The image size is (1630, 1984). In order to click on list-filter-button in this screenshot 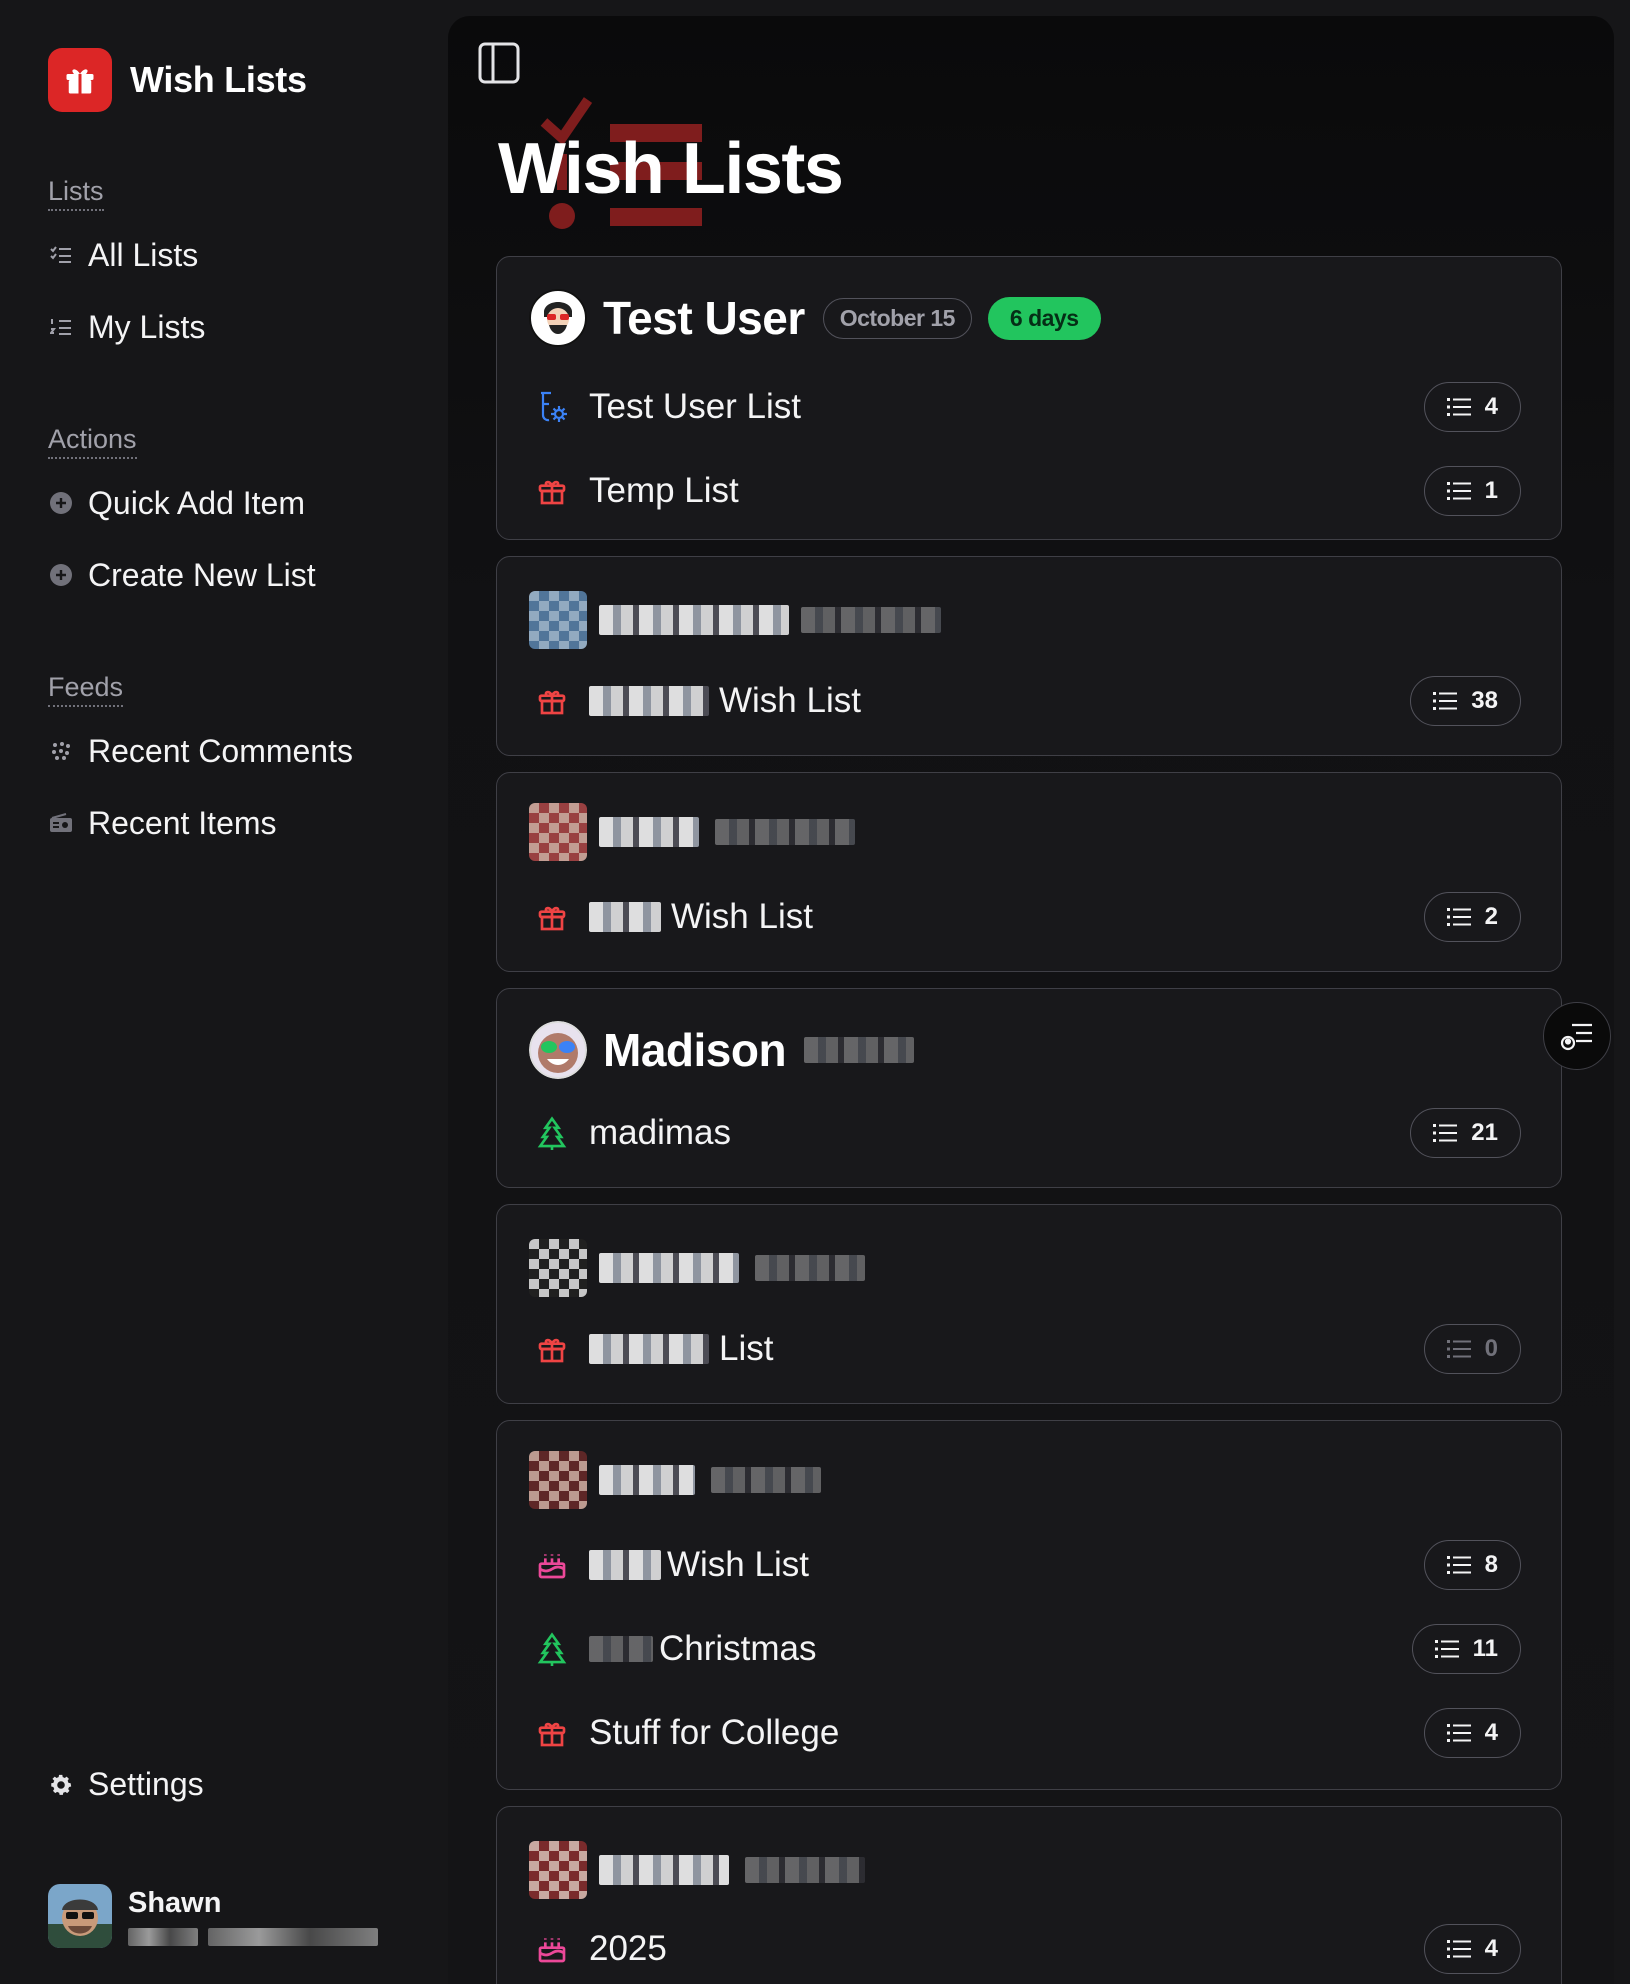, I will do `click(1577, 1036)`.